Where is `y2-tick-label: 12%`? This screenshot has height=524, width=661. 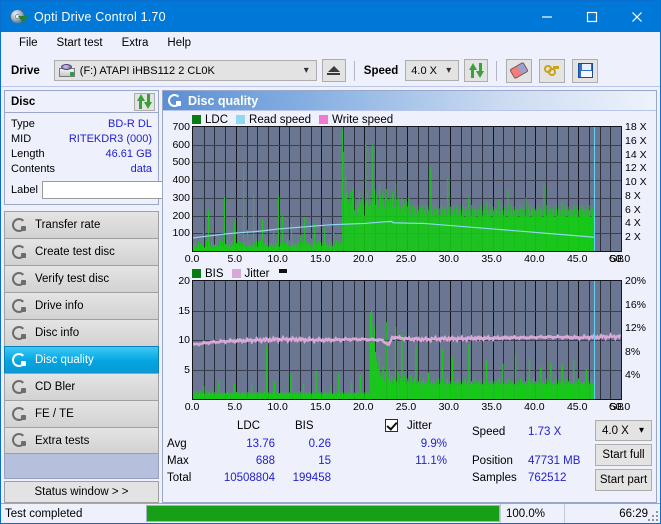 y2-tick-label: 12% is located at coordinates (636, 328).